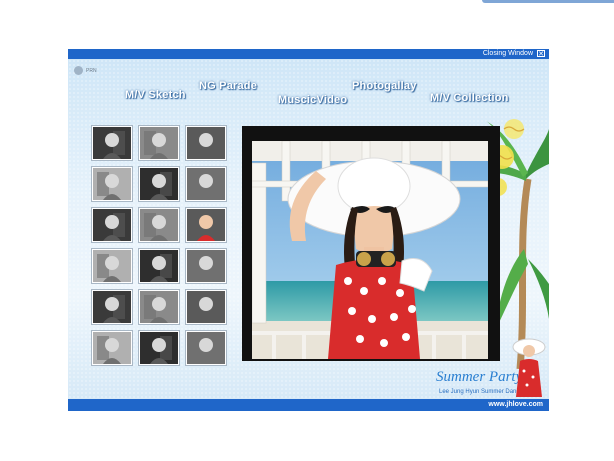  What do you see at coordinates (548, 1) in the screenshot?
I see `top-strip` at bounding box center [548, 1].